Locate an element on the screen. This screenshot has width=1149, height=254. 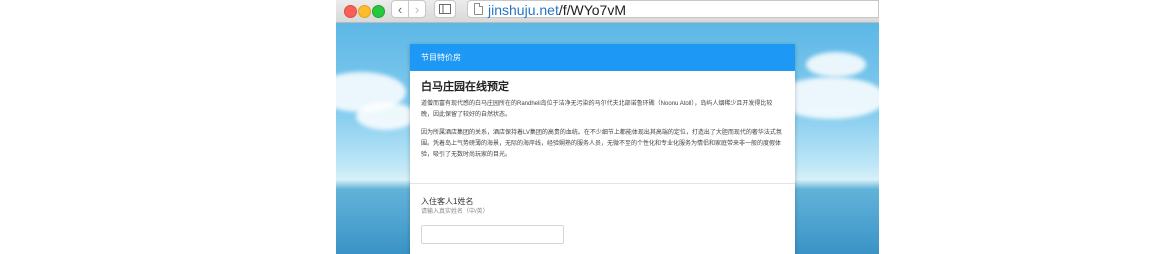
url-text: jinshuju.net/f/WYo7vM is located at coordinates (557, 10).